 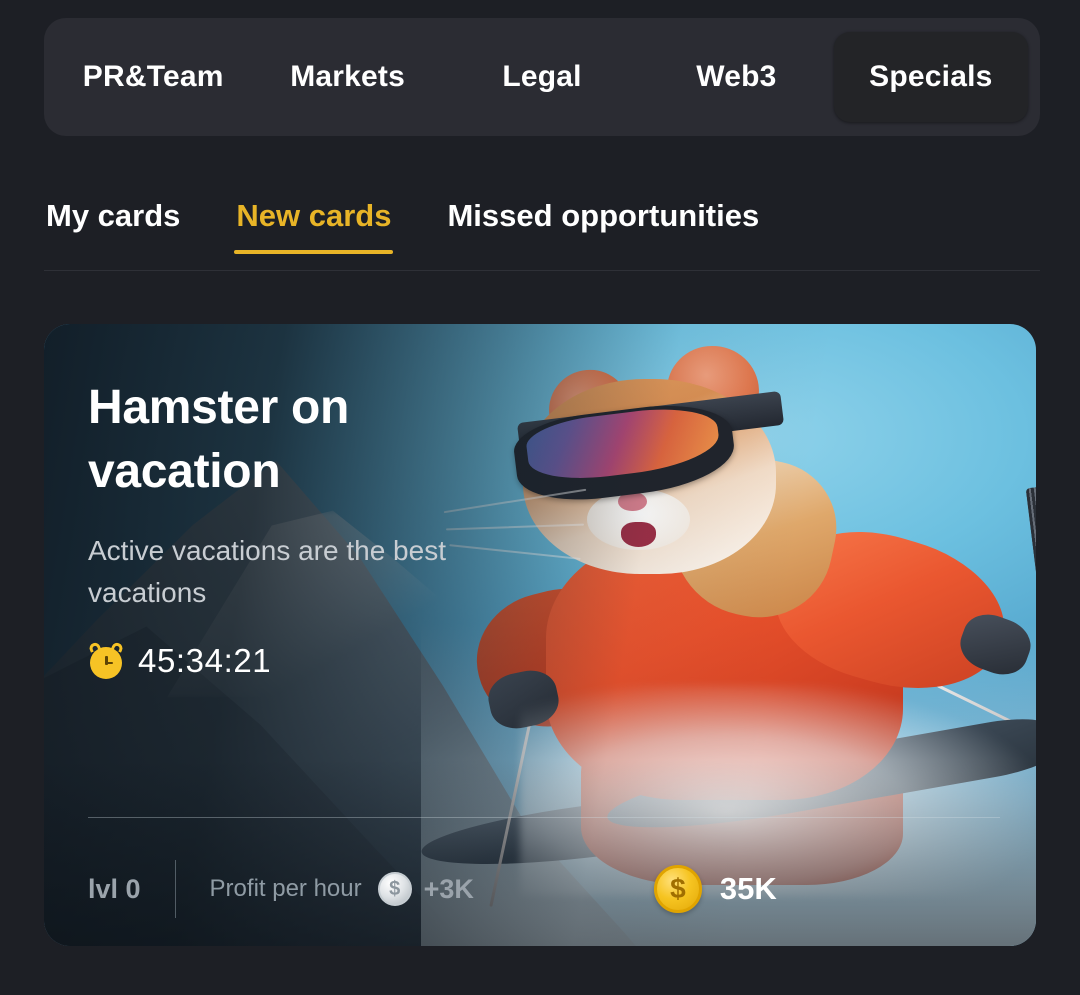 What do you see at coordinates (715, 889) in the screenshot?
I see `card-price-group: $ 35K` at bounding box center [715, 889].